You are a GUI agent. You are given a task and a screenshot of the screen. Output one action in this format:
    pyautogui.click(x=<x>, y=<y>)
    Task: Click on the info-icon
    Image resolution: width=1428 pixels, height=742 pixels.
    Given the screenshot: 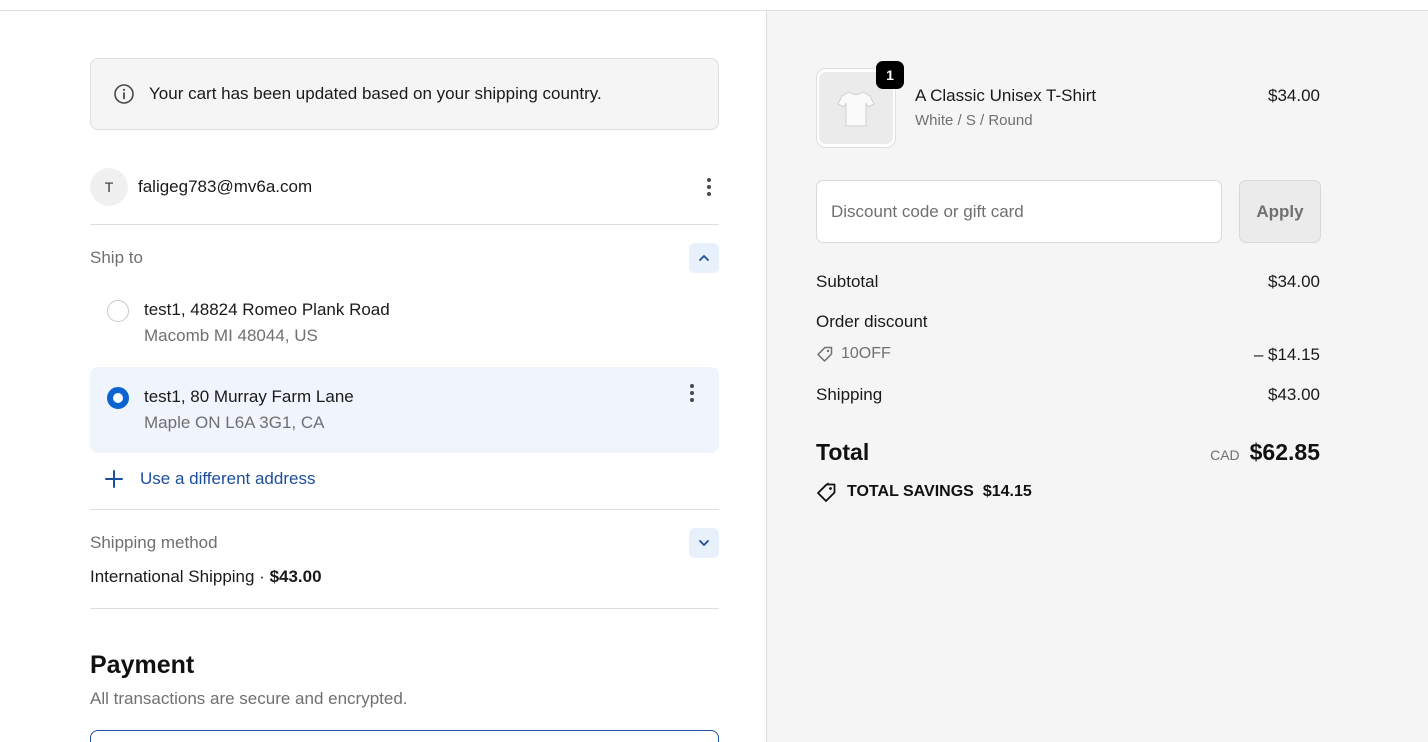 What is the action you would take?
    pyautogui.click(x=124, y=94)
    